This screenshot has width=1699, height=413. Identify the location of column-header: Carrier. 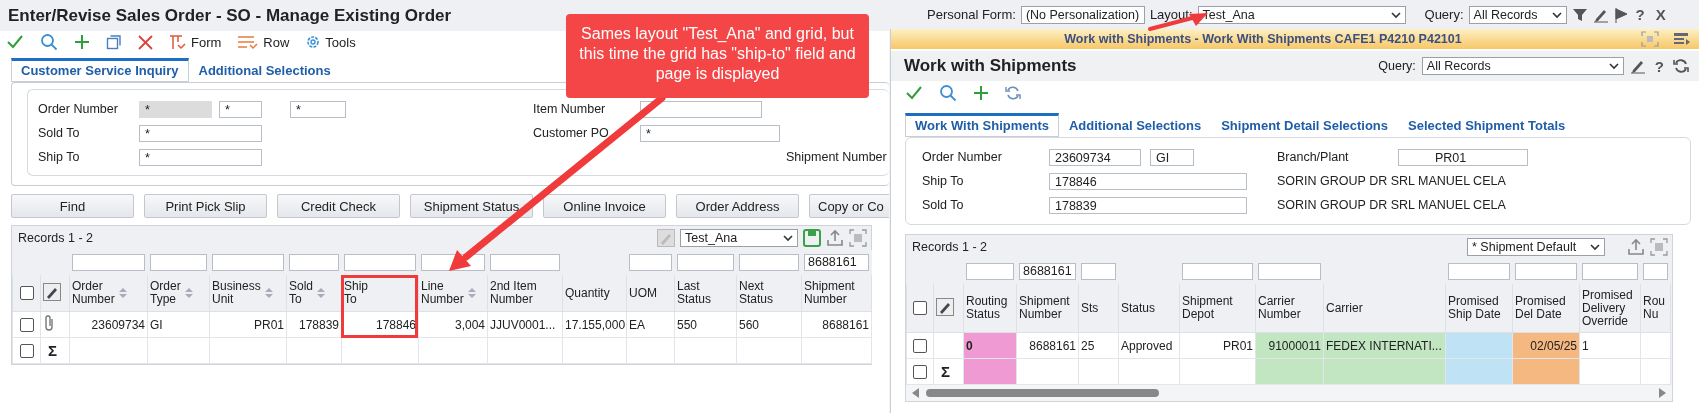
(1384, 308).